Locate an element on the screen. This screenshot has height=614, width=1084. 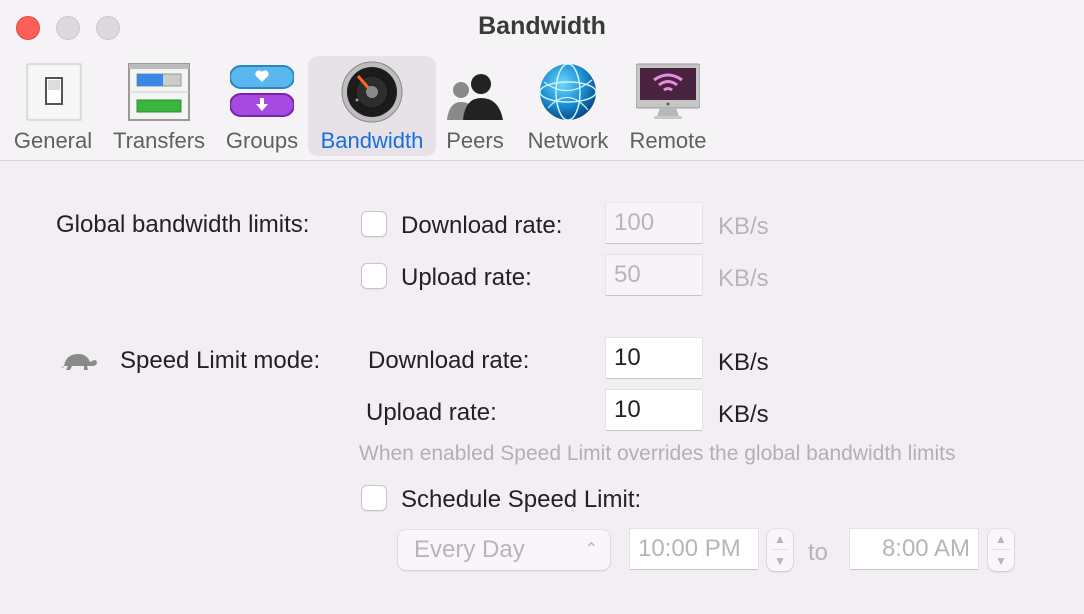
tab-transfers: Transfers is located at coordinates (159, 106).